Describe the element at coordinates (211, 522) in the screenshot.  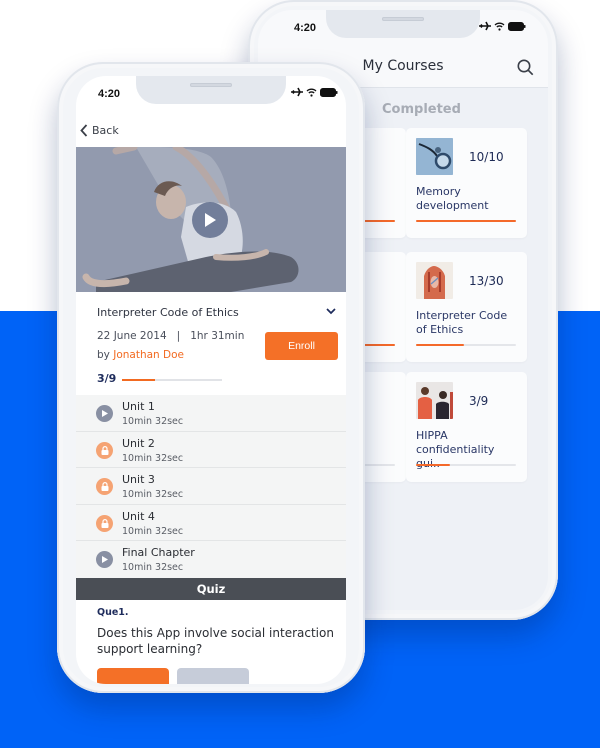
I see `unit-item: Unit 4 10min 32sec` at that location.